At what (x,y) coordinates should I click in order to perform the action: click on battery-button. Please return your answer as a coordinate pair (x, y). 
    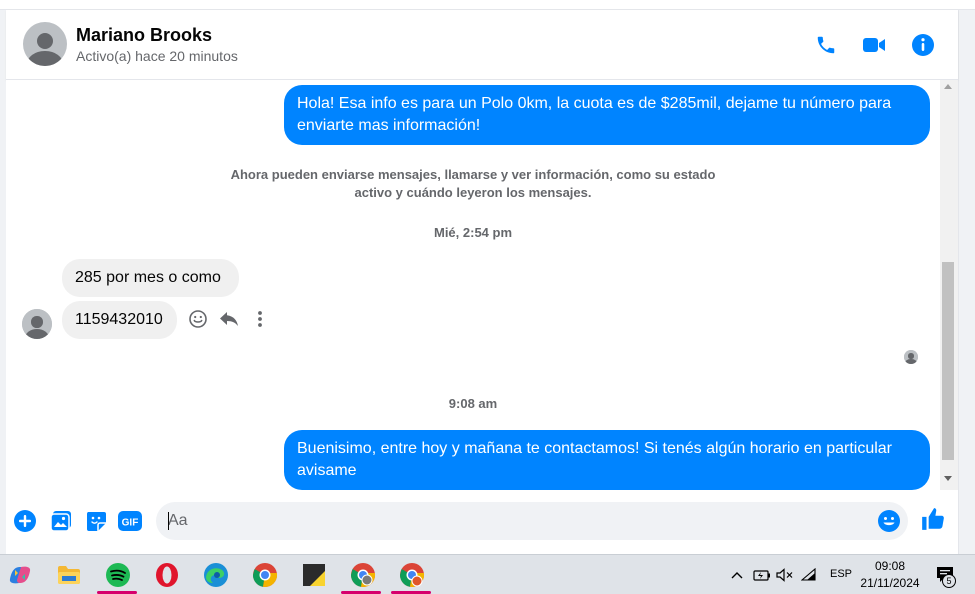
    Looking at the image, I should click on (762, 575).